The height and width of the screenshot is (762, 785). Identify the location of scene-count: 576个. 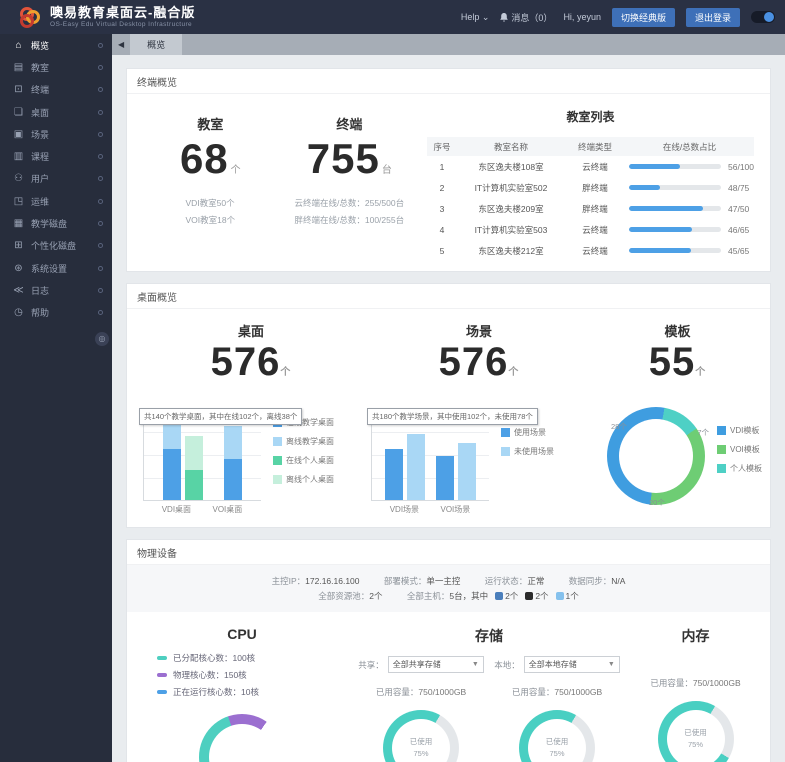
(479, 362).